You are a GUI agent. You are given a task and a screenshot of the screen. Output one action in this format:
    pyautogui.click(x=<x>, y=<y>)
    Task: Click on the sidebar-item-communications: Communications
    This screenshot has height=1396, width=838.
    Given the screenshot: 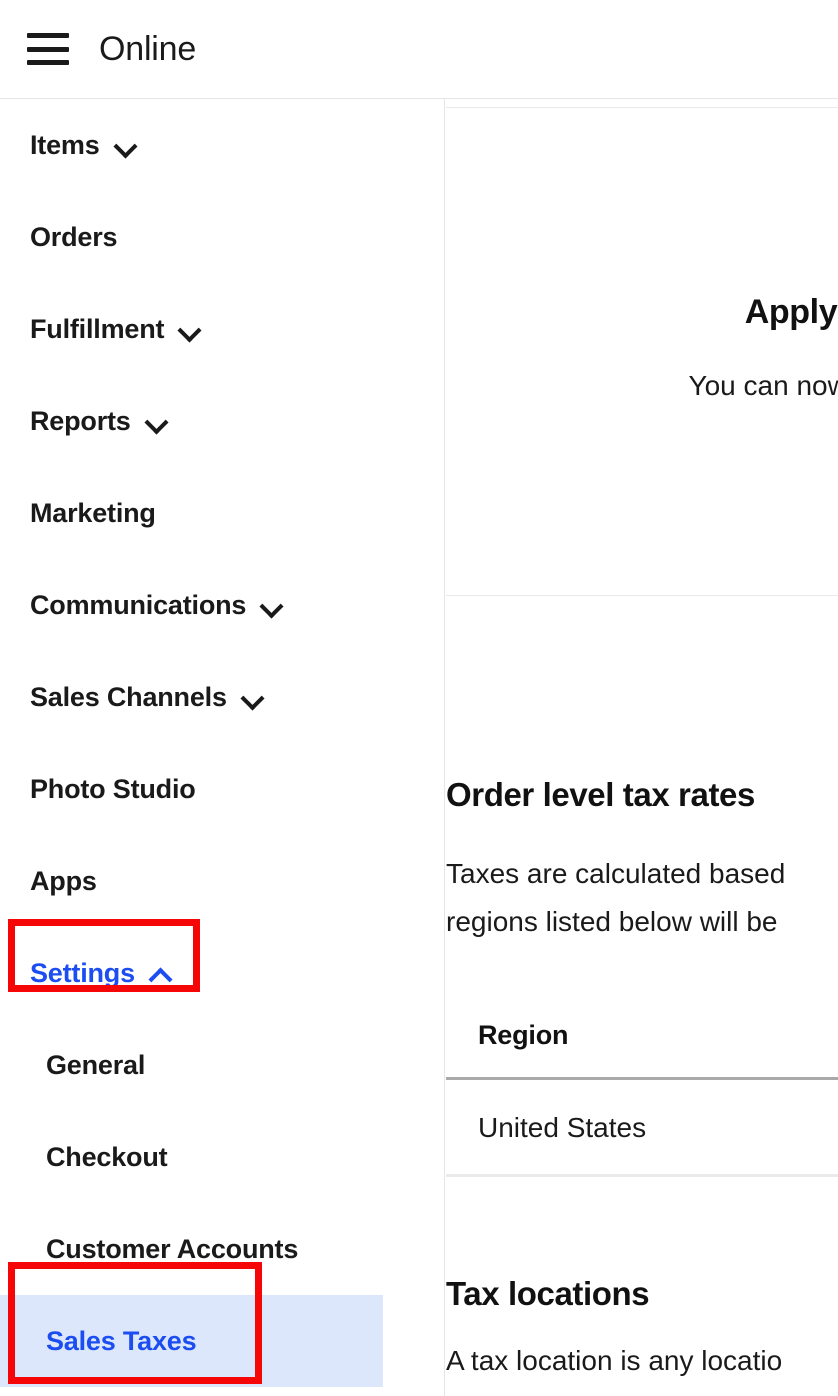 What is the action you would take?
    pyautogui.click(x=222, y=605)
    